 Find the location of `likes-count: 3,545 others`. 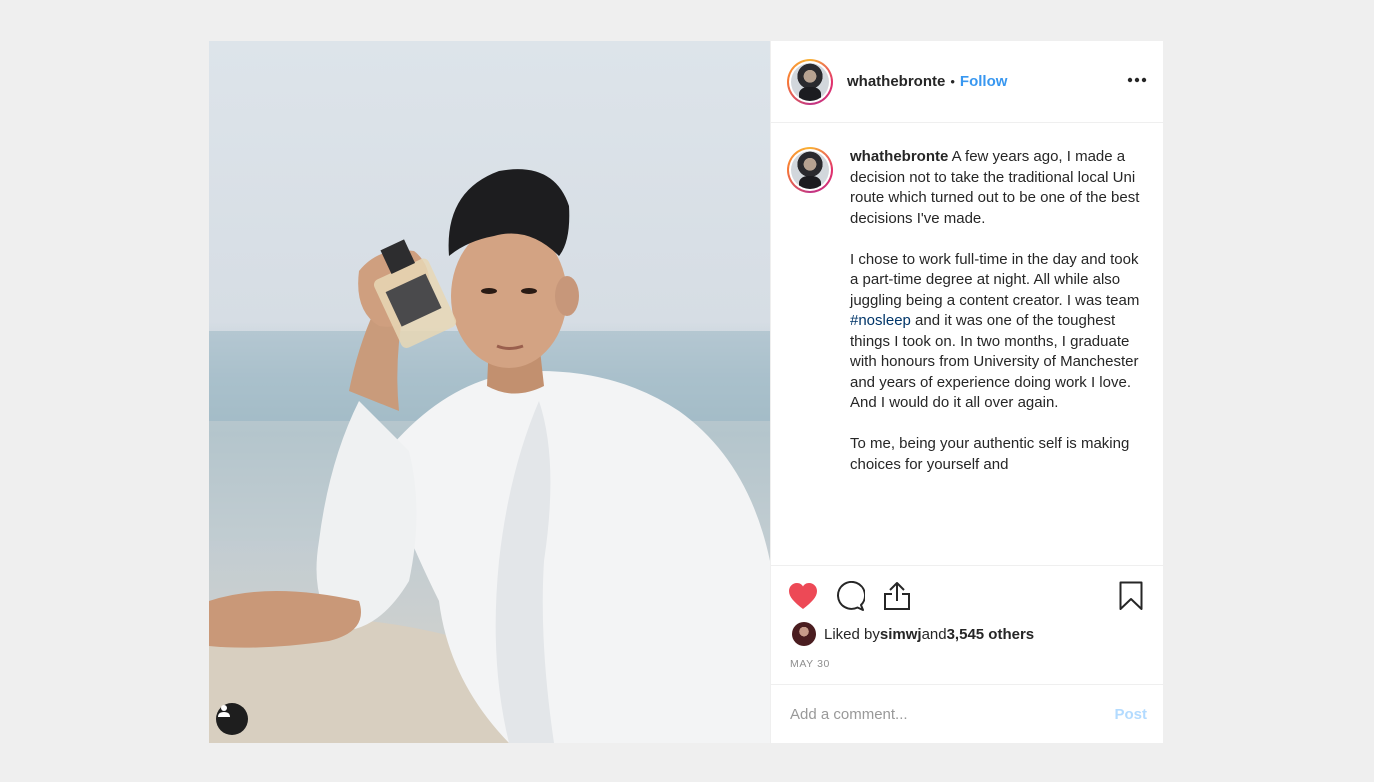

likes-count: 3,545 others is located at coordinates (991, 634).